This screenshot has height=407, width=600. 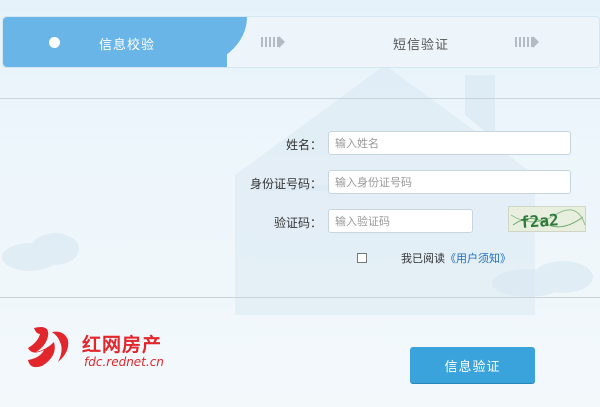 I want to click on step-sms-verify-label: 短信验证, so click(x=421, y=45).